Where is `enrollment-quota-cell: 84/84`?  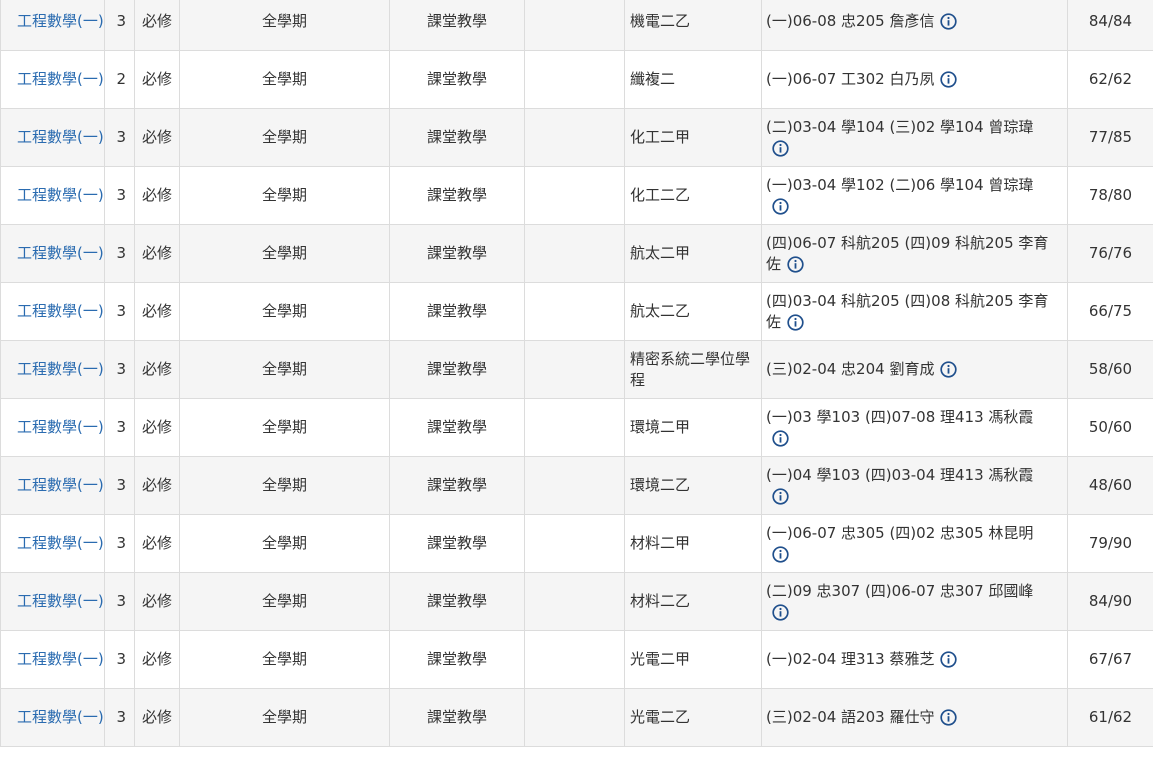 enrollment-quota-cell: 84/84 is located at coordinates (1110, 25).